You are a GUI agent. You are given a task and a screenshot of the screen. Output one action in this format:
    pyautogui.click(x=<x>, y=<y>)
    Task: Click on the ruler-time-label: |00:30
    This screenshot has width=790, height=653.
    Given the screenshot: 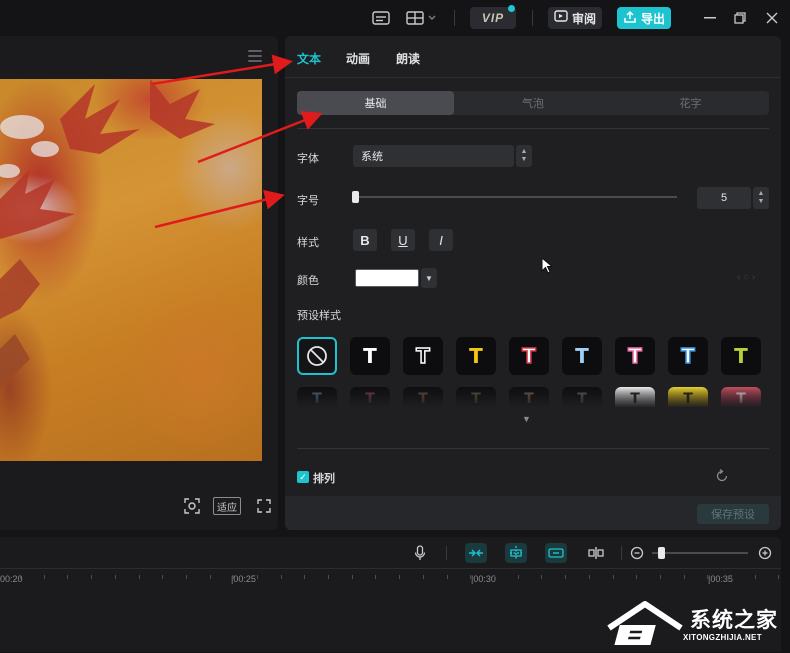 What is the action you would take?
    pyautogui.click(x=483, y=579)
    